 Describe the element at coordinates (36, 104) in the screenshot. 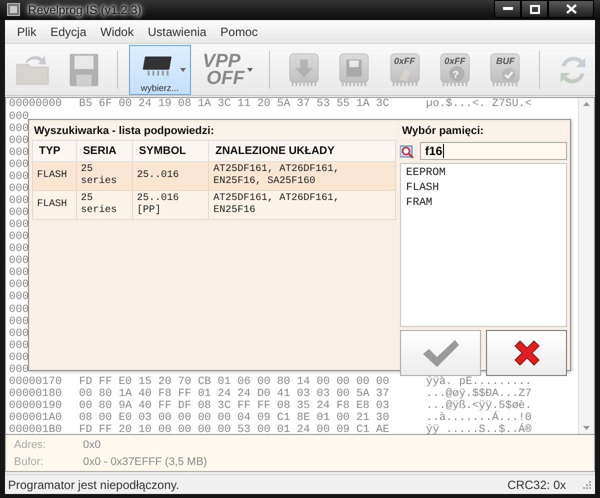

I see `hex-address: 00000000` at that location.